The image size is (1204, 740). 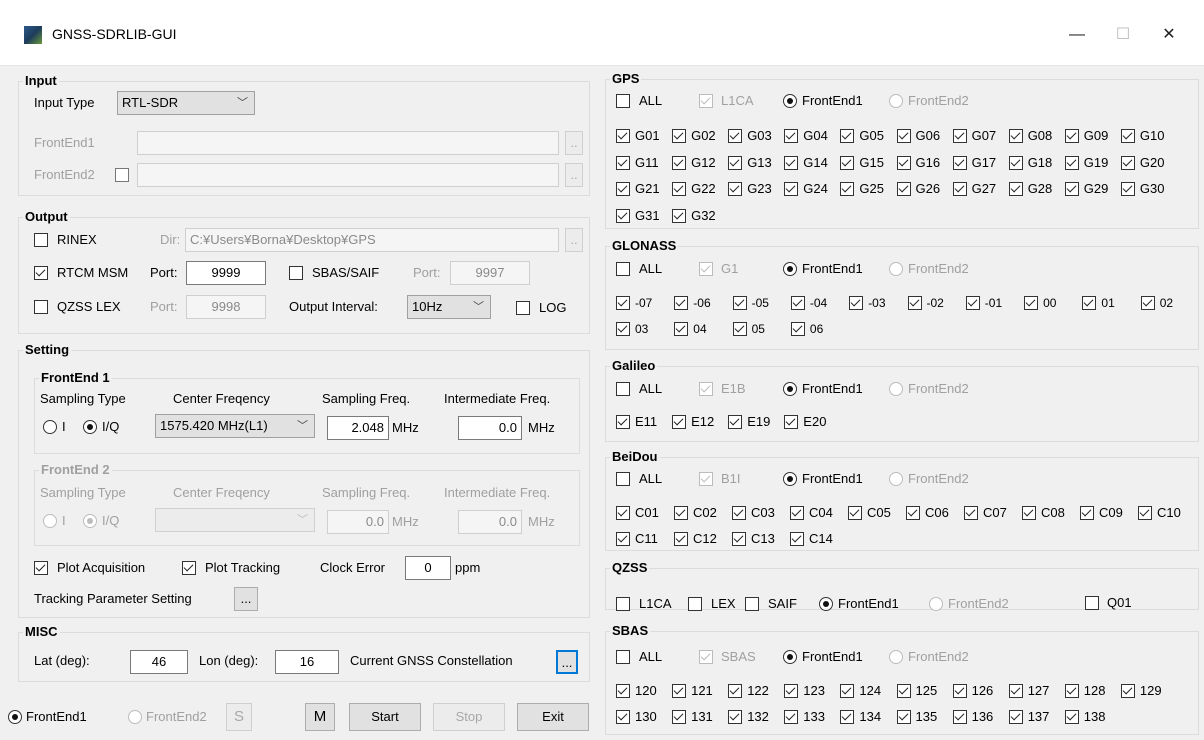 What do you see at coordinates (1169, 35) in the screenshot?
I see `close-button: ✕` at bounding box center [1169, 35].